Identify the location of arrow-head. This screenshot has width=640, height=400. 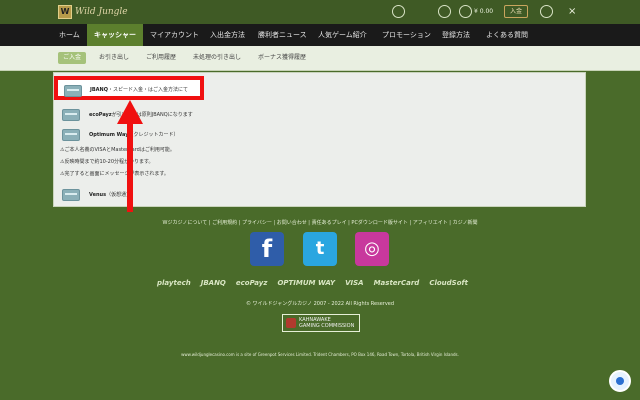
(130, 112).